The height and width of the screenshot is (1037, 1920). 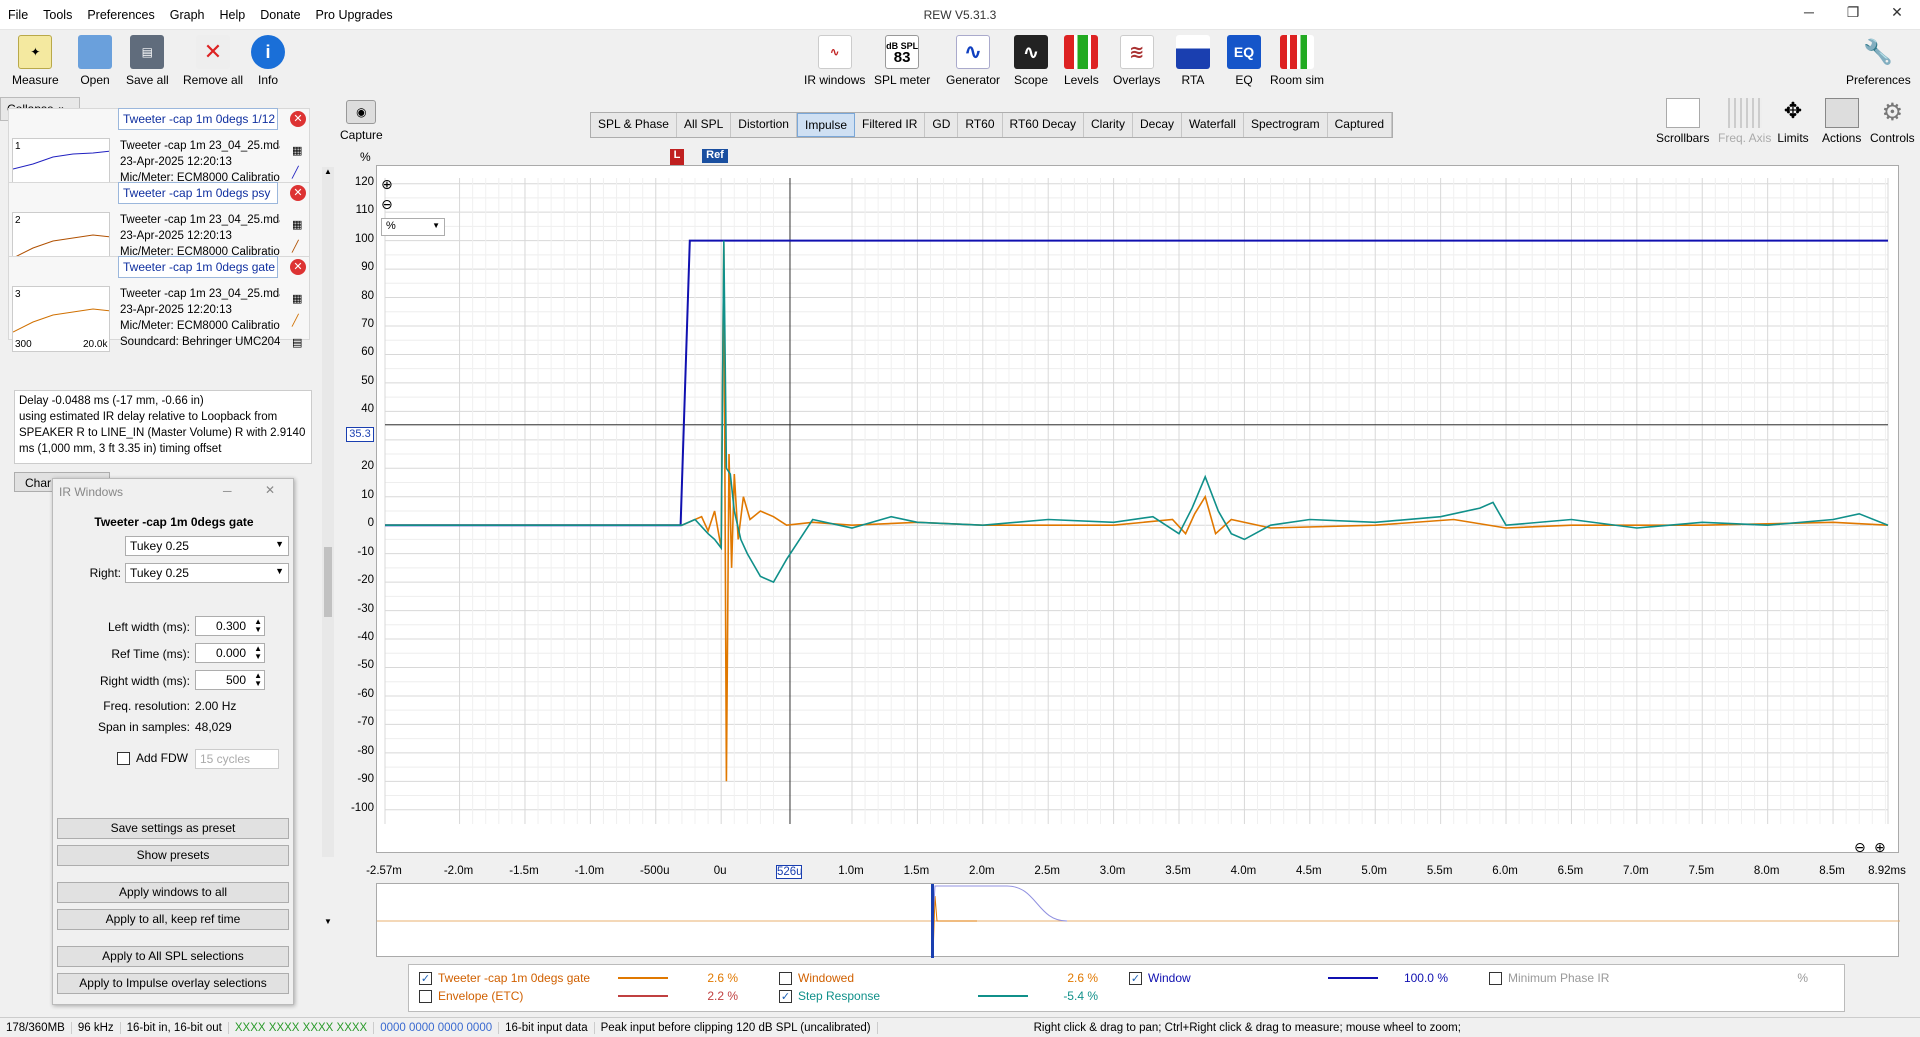 What do you see at coordinates (1109, 125) in the screenshot?
I see `tab-clarity: Clarity` at bounding box center [1109, 125].